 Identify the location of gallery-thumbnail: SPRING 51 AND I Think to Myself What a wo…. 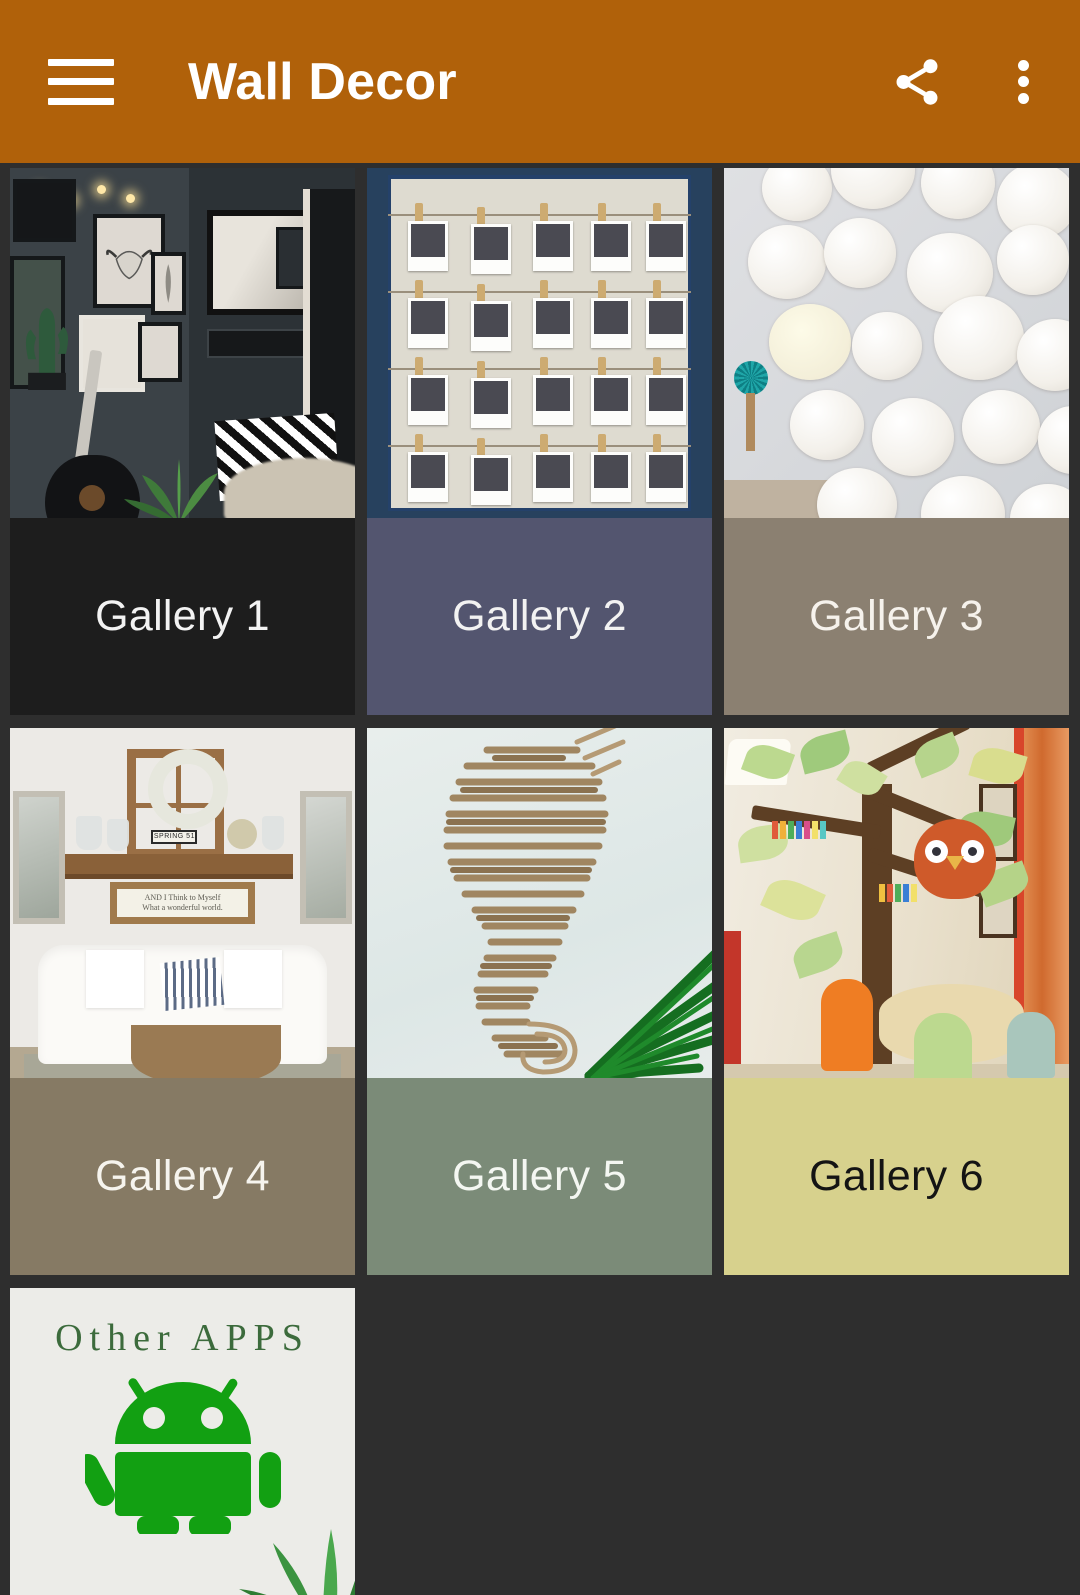
(182, 903).